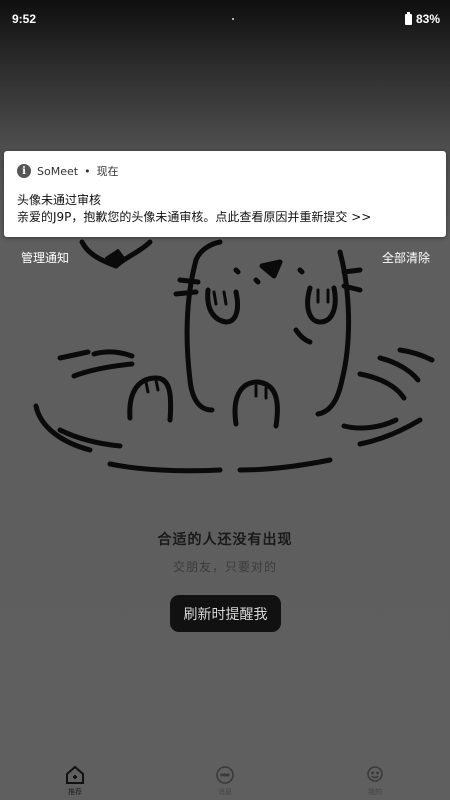 Image resolution: width=450 pixels, height=800 pixels. Describe the element at coordinates (375, 792) in the screenshot. I see `tab-label: 我的` at that location.